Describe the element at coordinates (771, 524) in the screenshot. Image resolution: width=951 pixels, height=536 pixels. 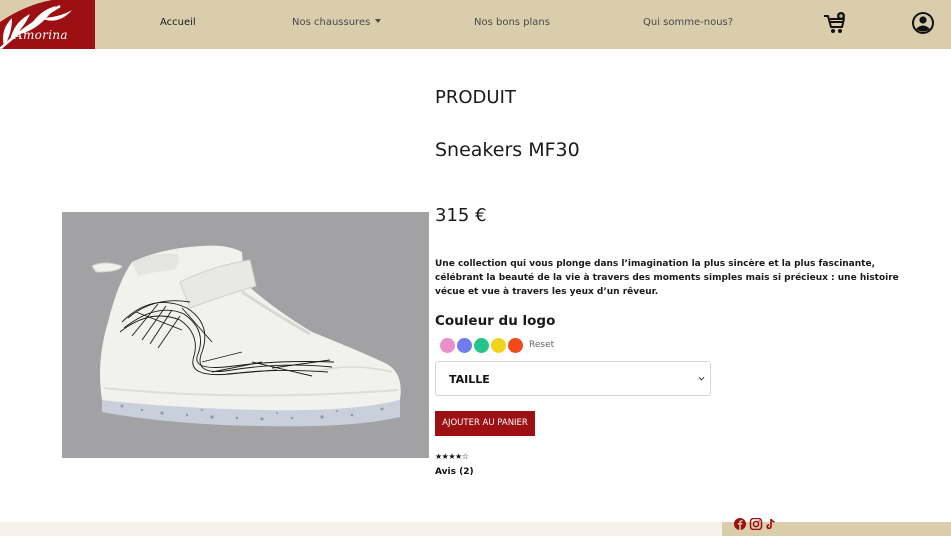
I see `tiktok-icon` at that location.